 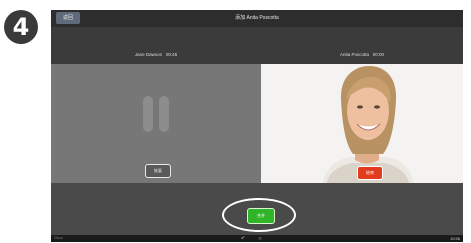 I want to click on resume-button: 恢复, so click(x=158, y=171).